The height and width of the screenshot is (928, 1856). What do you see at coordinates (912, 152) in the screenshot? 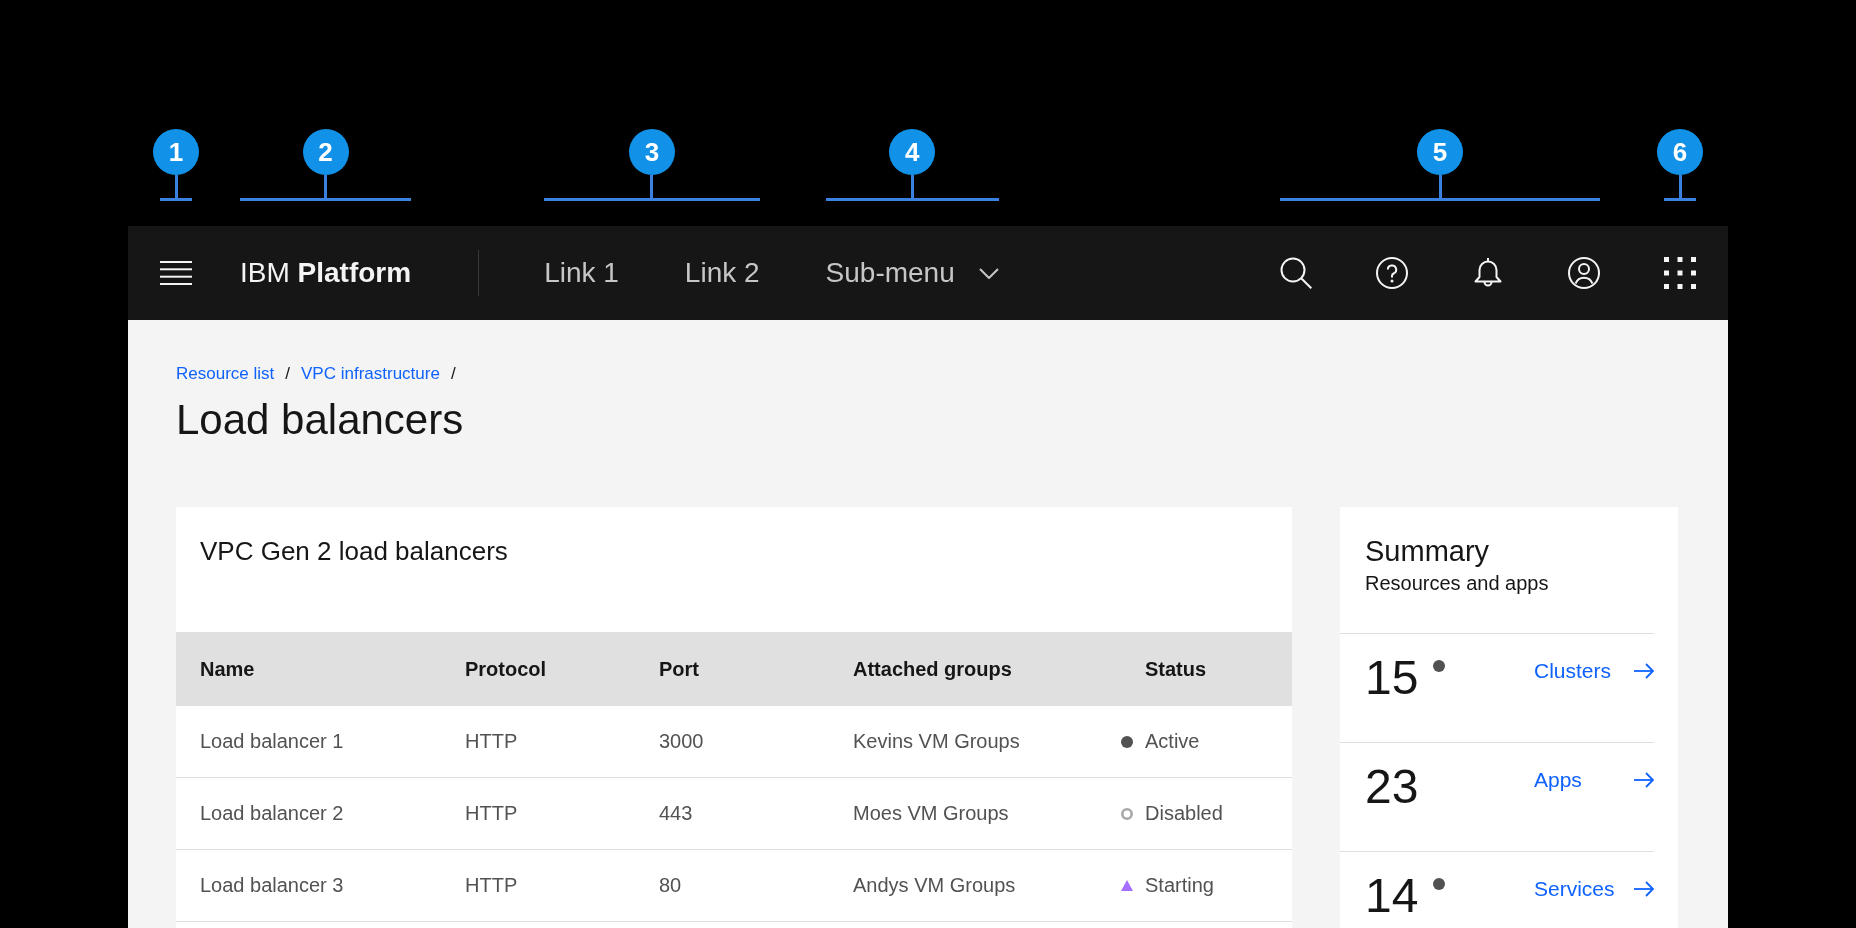
I see `callout-badge: 4` at bounding box center [912, 152].